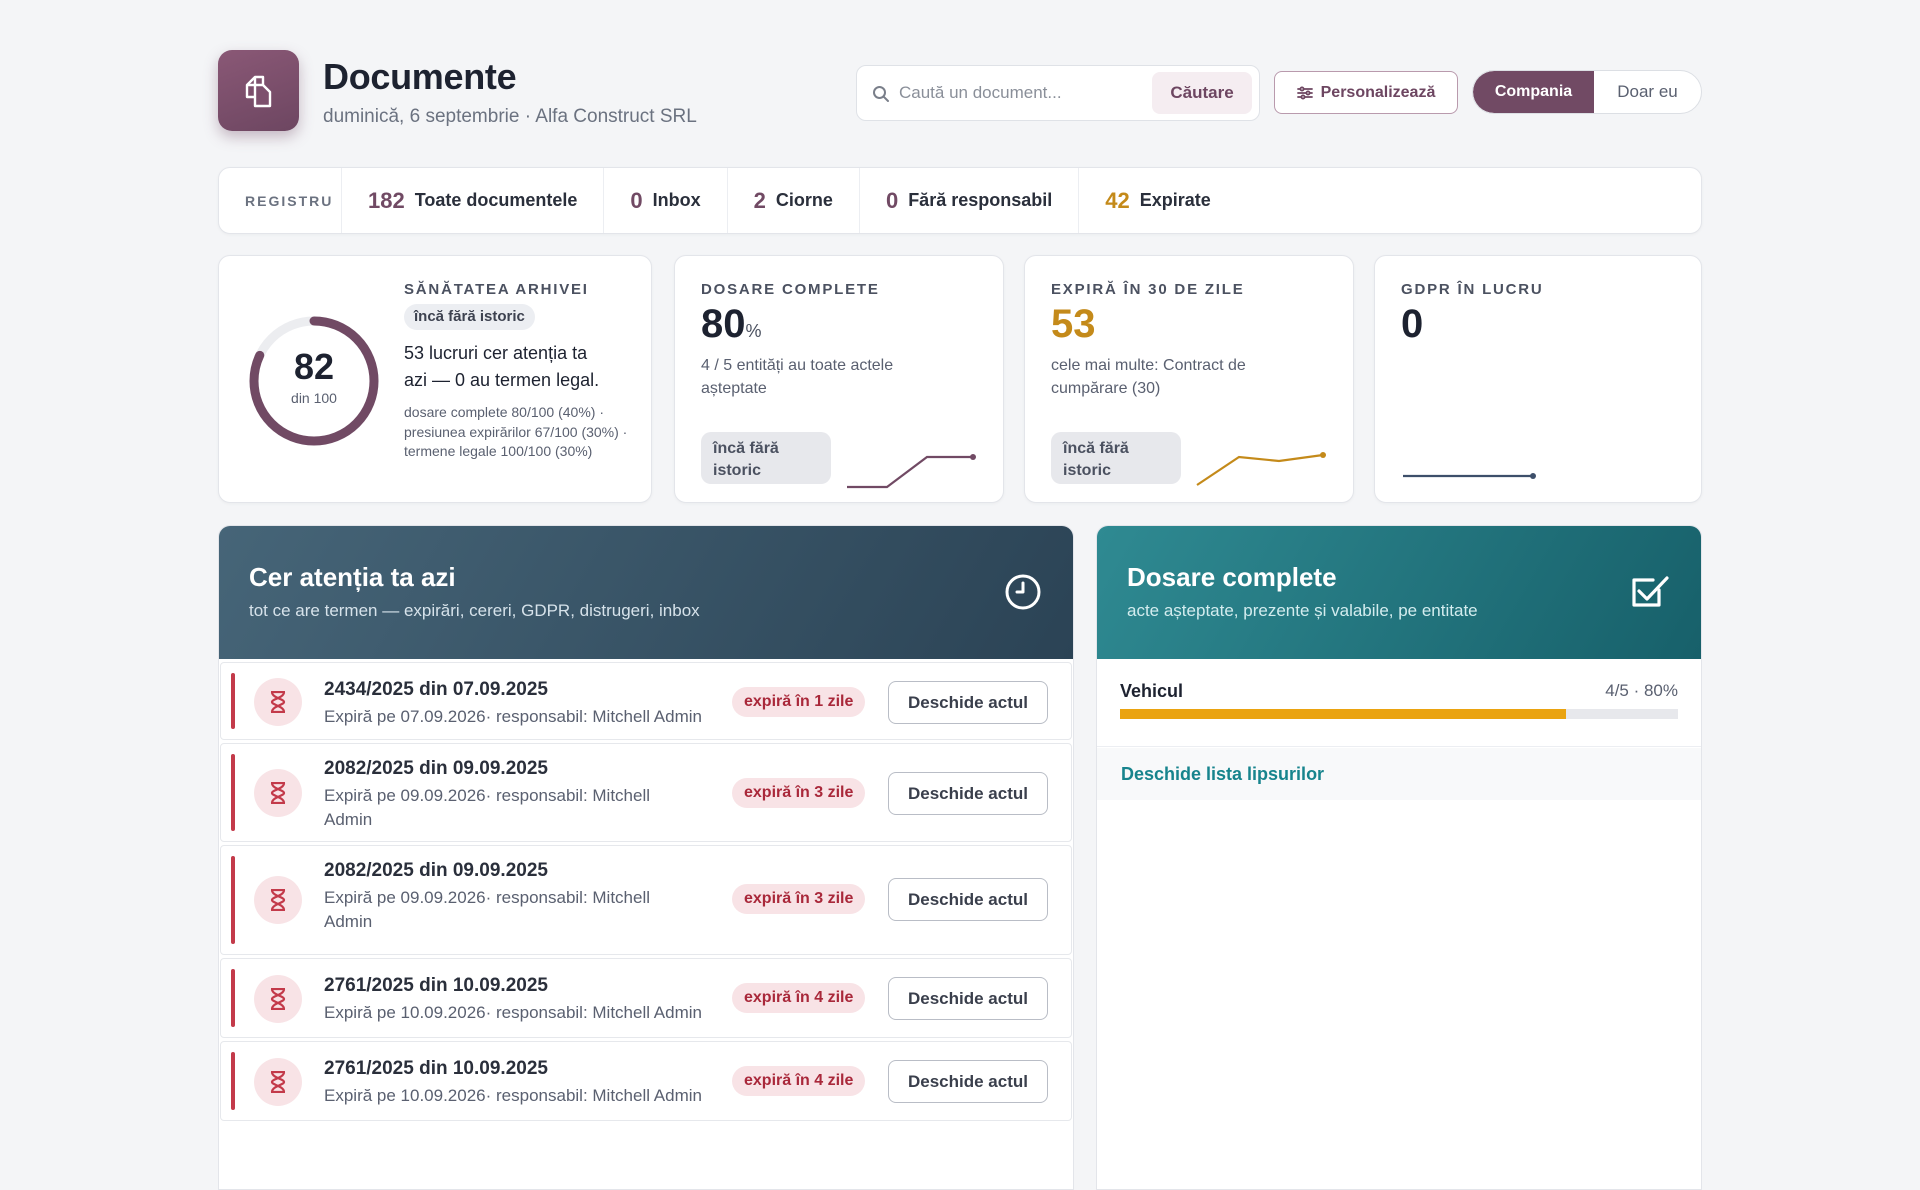 The width and height of the screenshot is (1920, 1190). What do you see at coordinates (797, 377) in the screenshot?
I see `kpi-description: 4 / 5 entități au toate actele așteptate` at bounding box center [797, 377].